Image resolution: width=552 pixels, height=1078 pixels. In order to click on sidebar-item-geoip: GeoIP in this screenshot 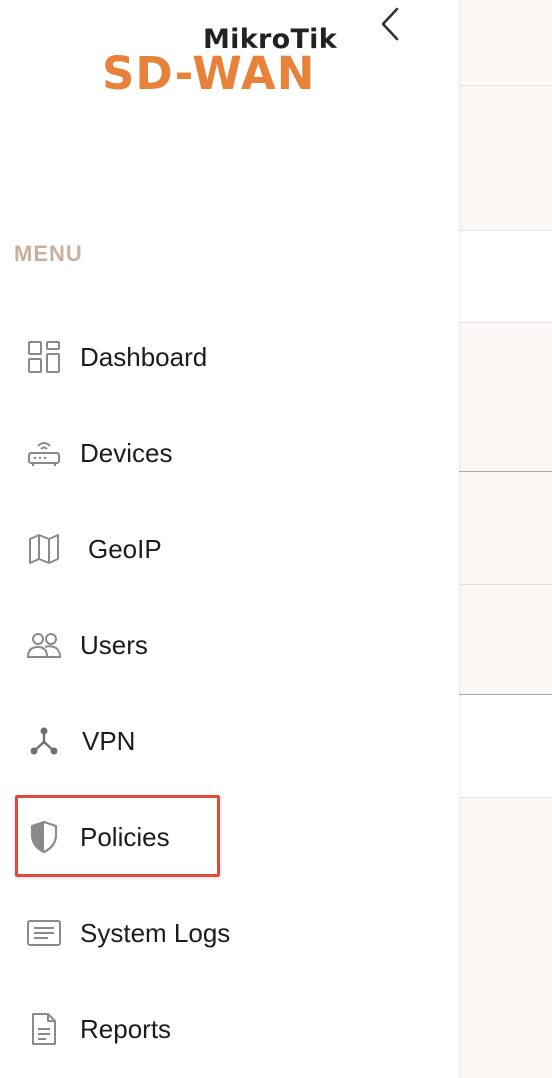, I will do `click(224, 549)`.